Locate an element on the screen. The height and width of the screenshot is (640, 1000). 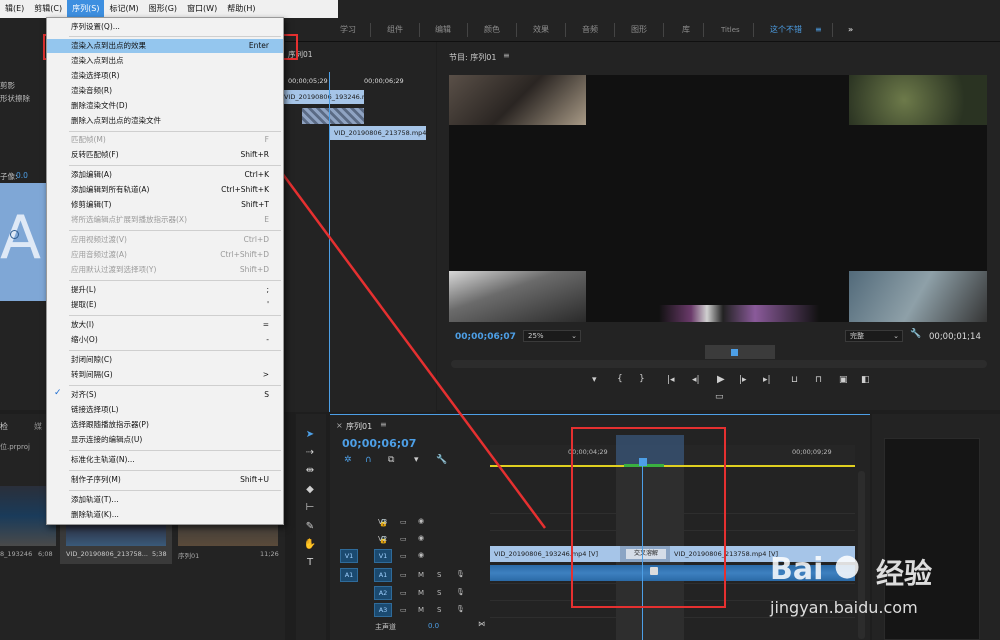
menu-item-add-edit-all-tracks: 添加编辑到所有轨道(A) Ctrl+Shift+K is located at coordinates (170, 190).